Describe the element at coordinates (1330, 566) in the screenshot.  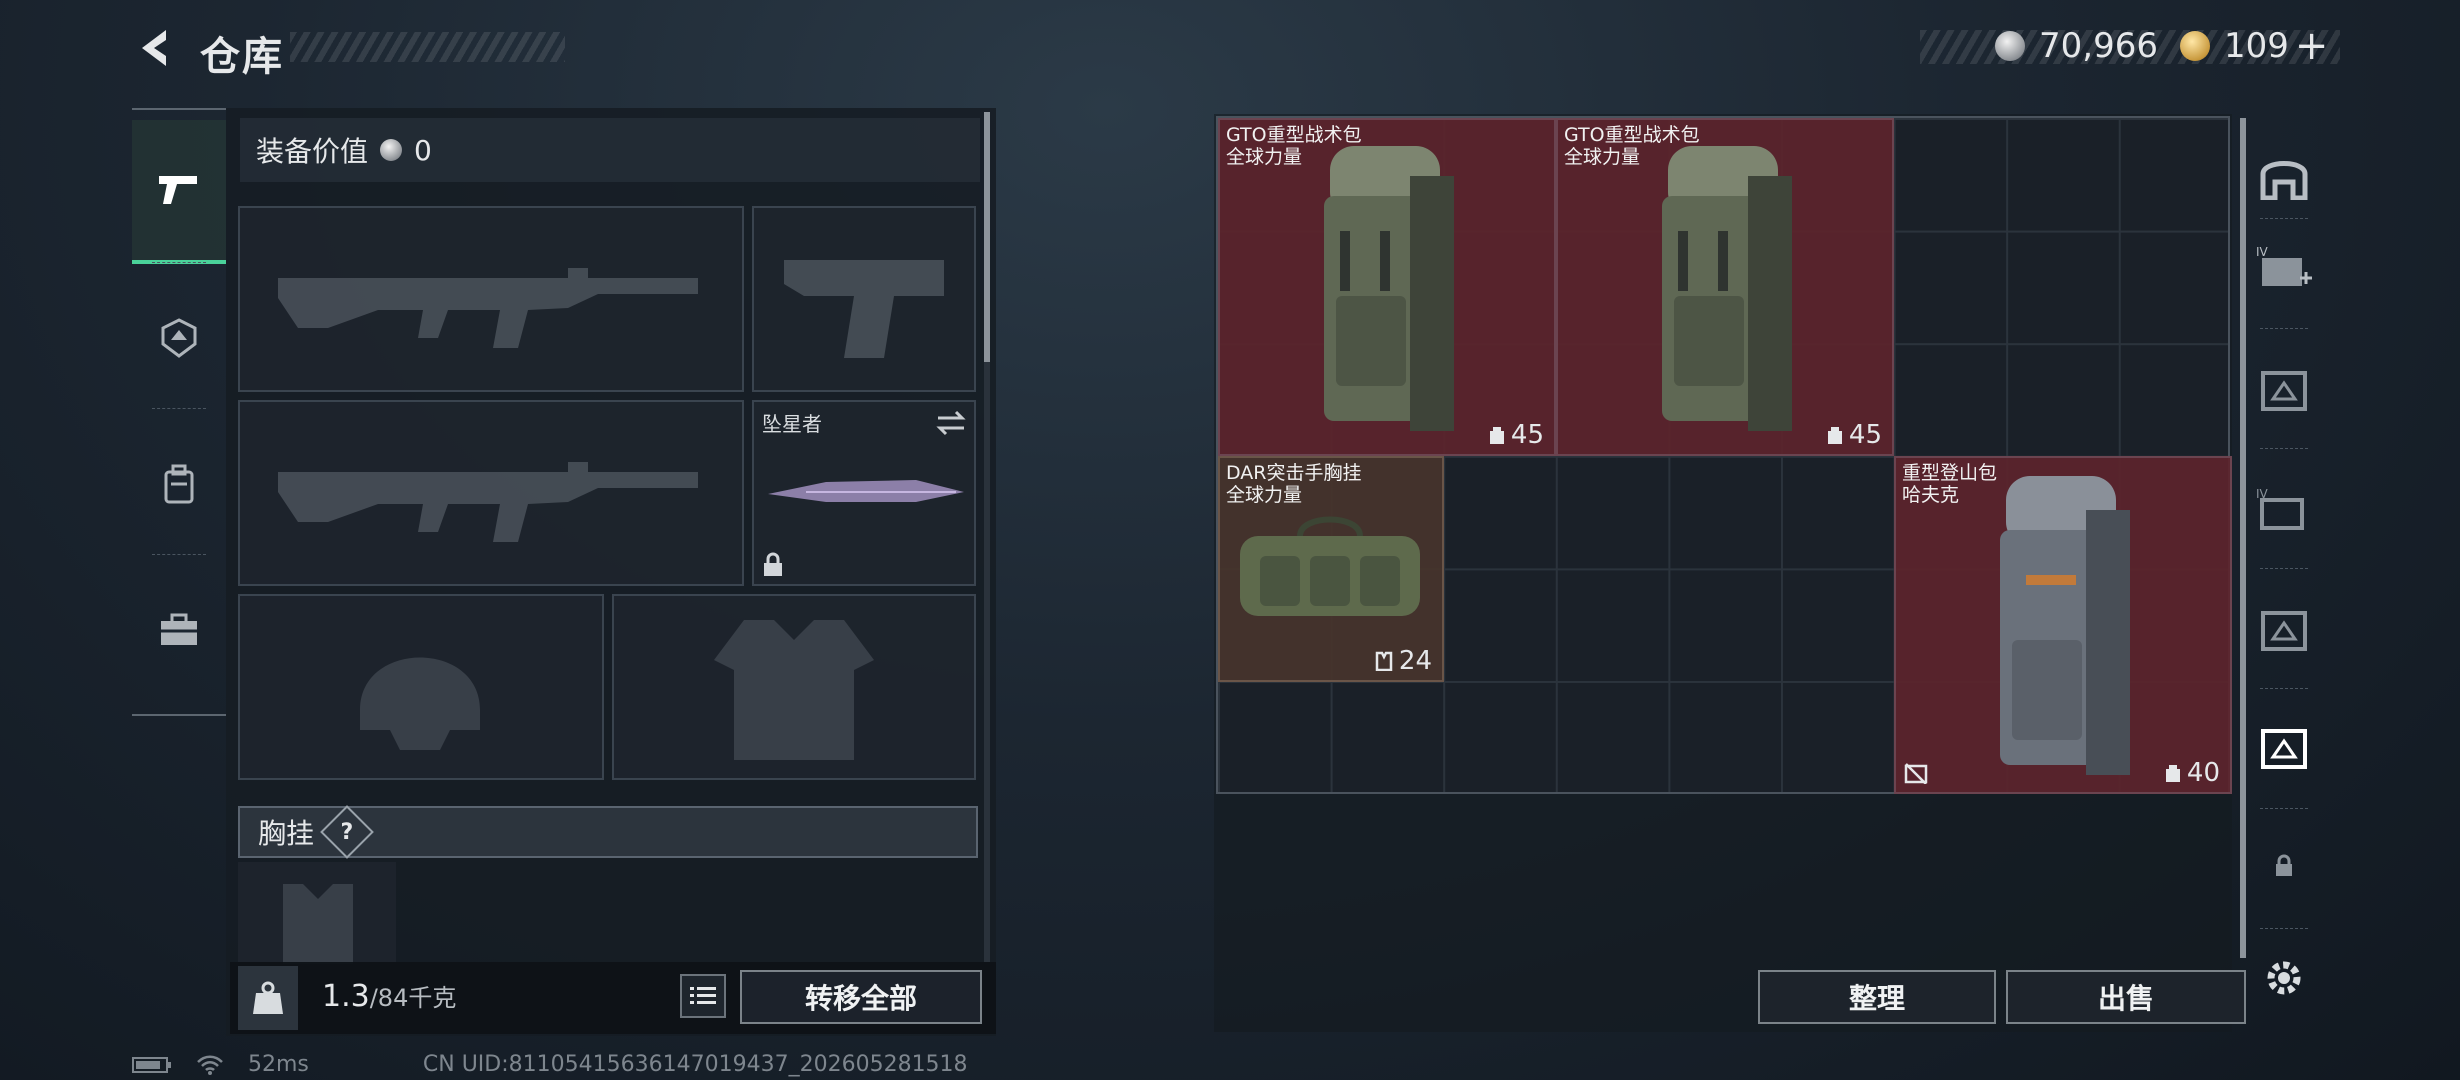
I see `chest-rig-icon` at that location.